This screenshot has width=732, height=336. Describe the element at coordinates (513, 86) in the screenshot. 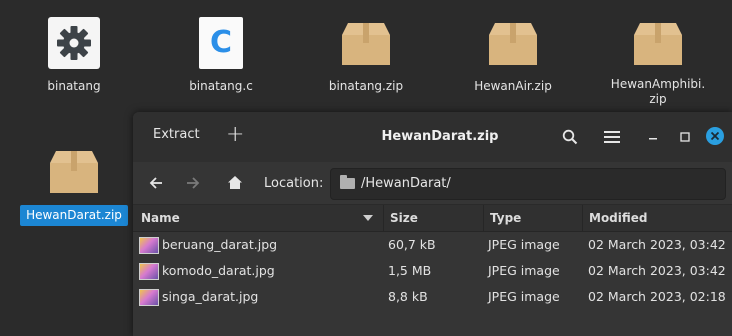

I see `desktop-icon-label: HewanAir.zip` at that location.